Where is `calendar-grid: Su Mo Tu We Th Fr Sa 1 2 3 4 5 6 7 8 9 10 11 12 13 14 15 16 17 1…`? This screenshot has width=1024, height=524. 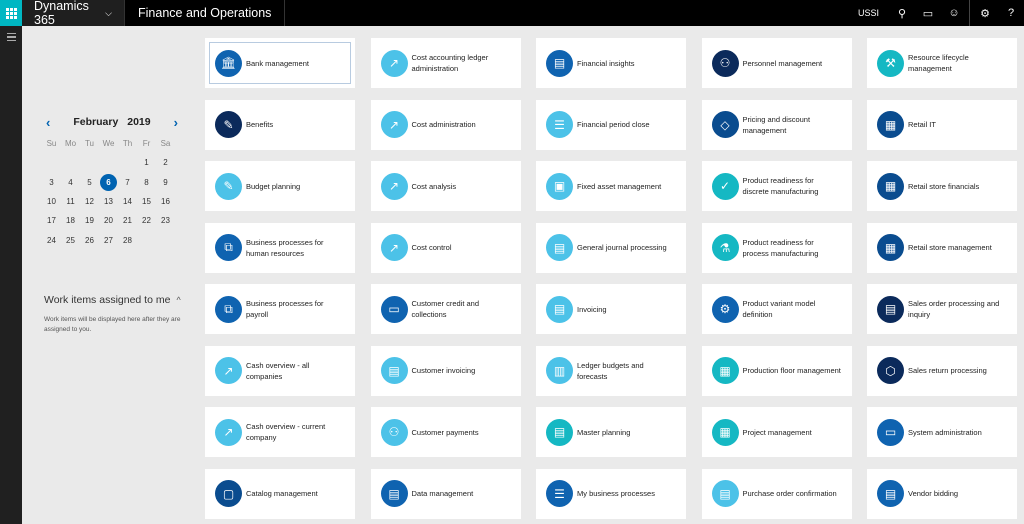 calendar-grid: Su Mo Tu We Th Fr Sa 1 2 3 4 5 6 7 8 9 10 11 12 13 14 15 16 17 1… is located at coordinates (112, 192).